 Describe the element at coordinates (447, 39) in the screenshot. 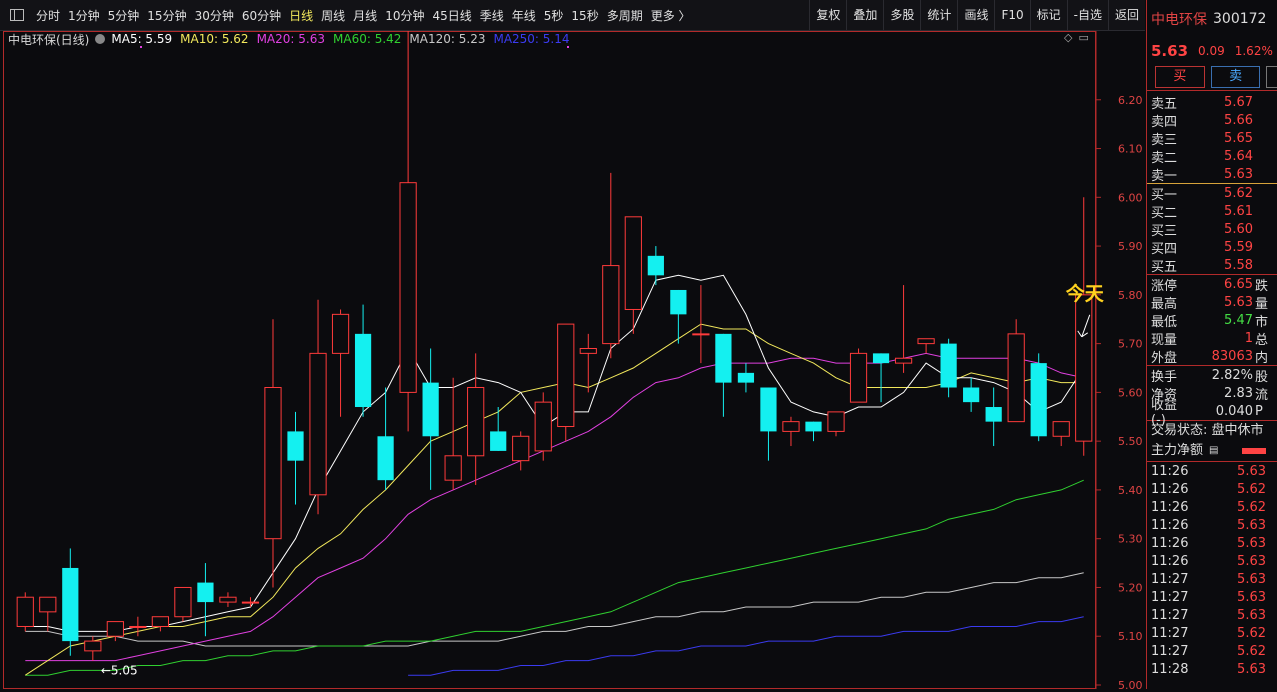

I see `ma-legend-item: MA120: 5.23` at that location.